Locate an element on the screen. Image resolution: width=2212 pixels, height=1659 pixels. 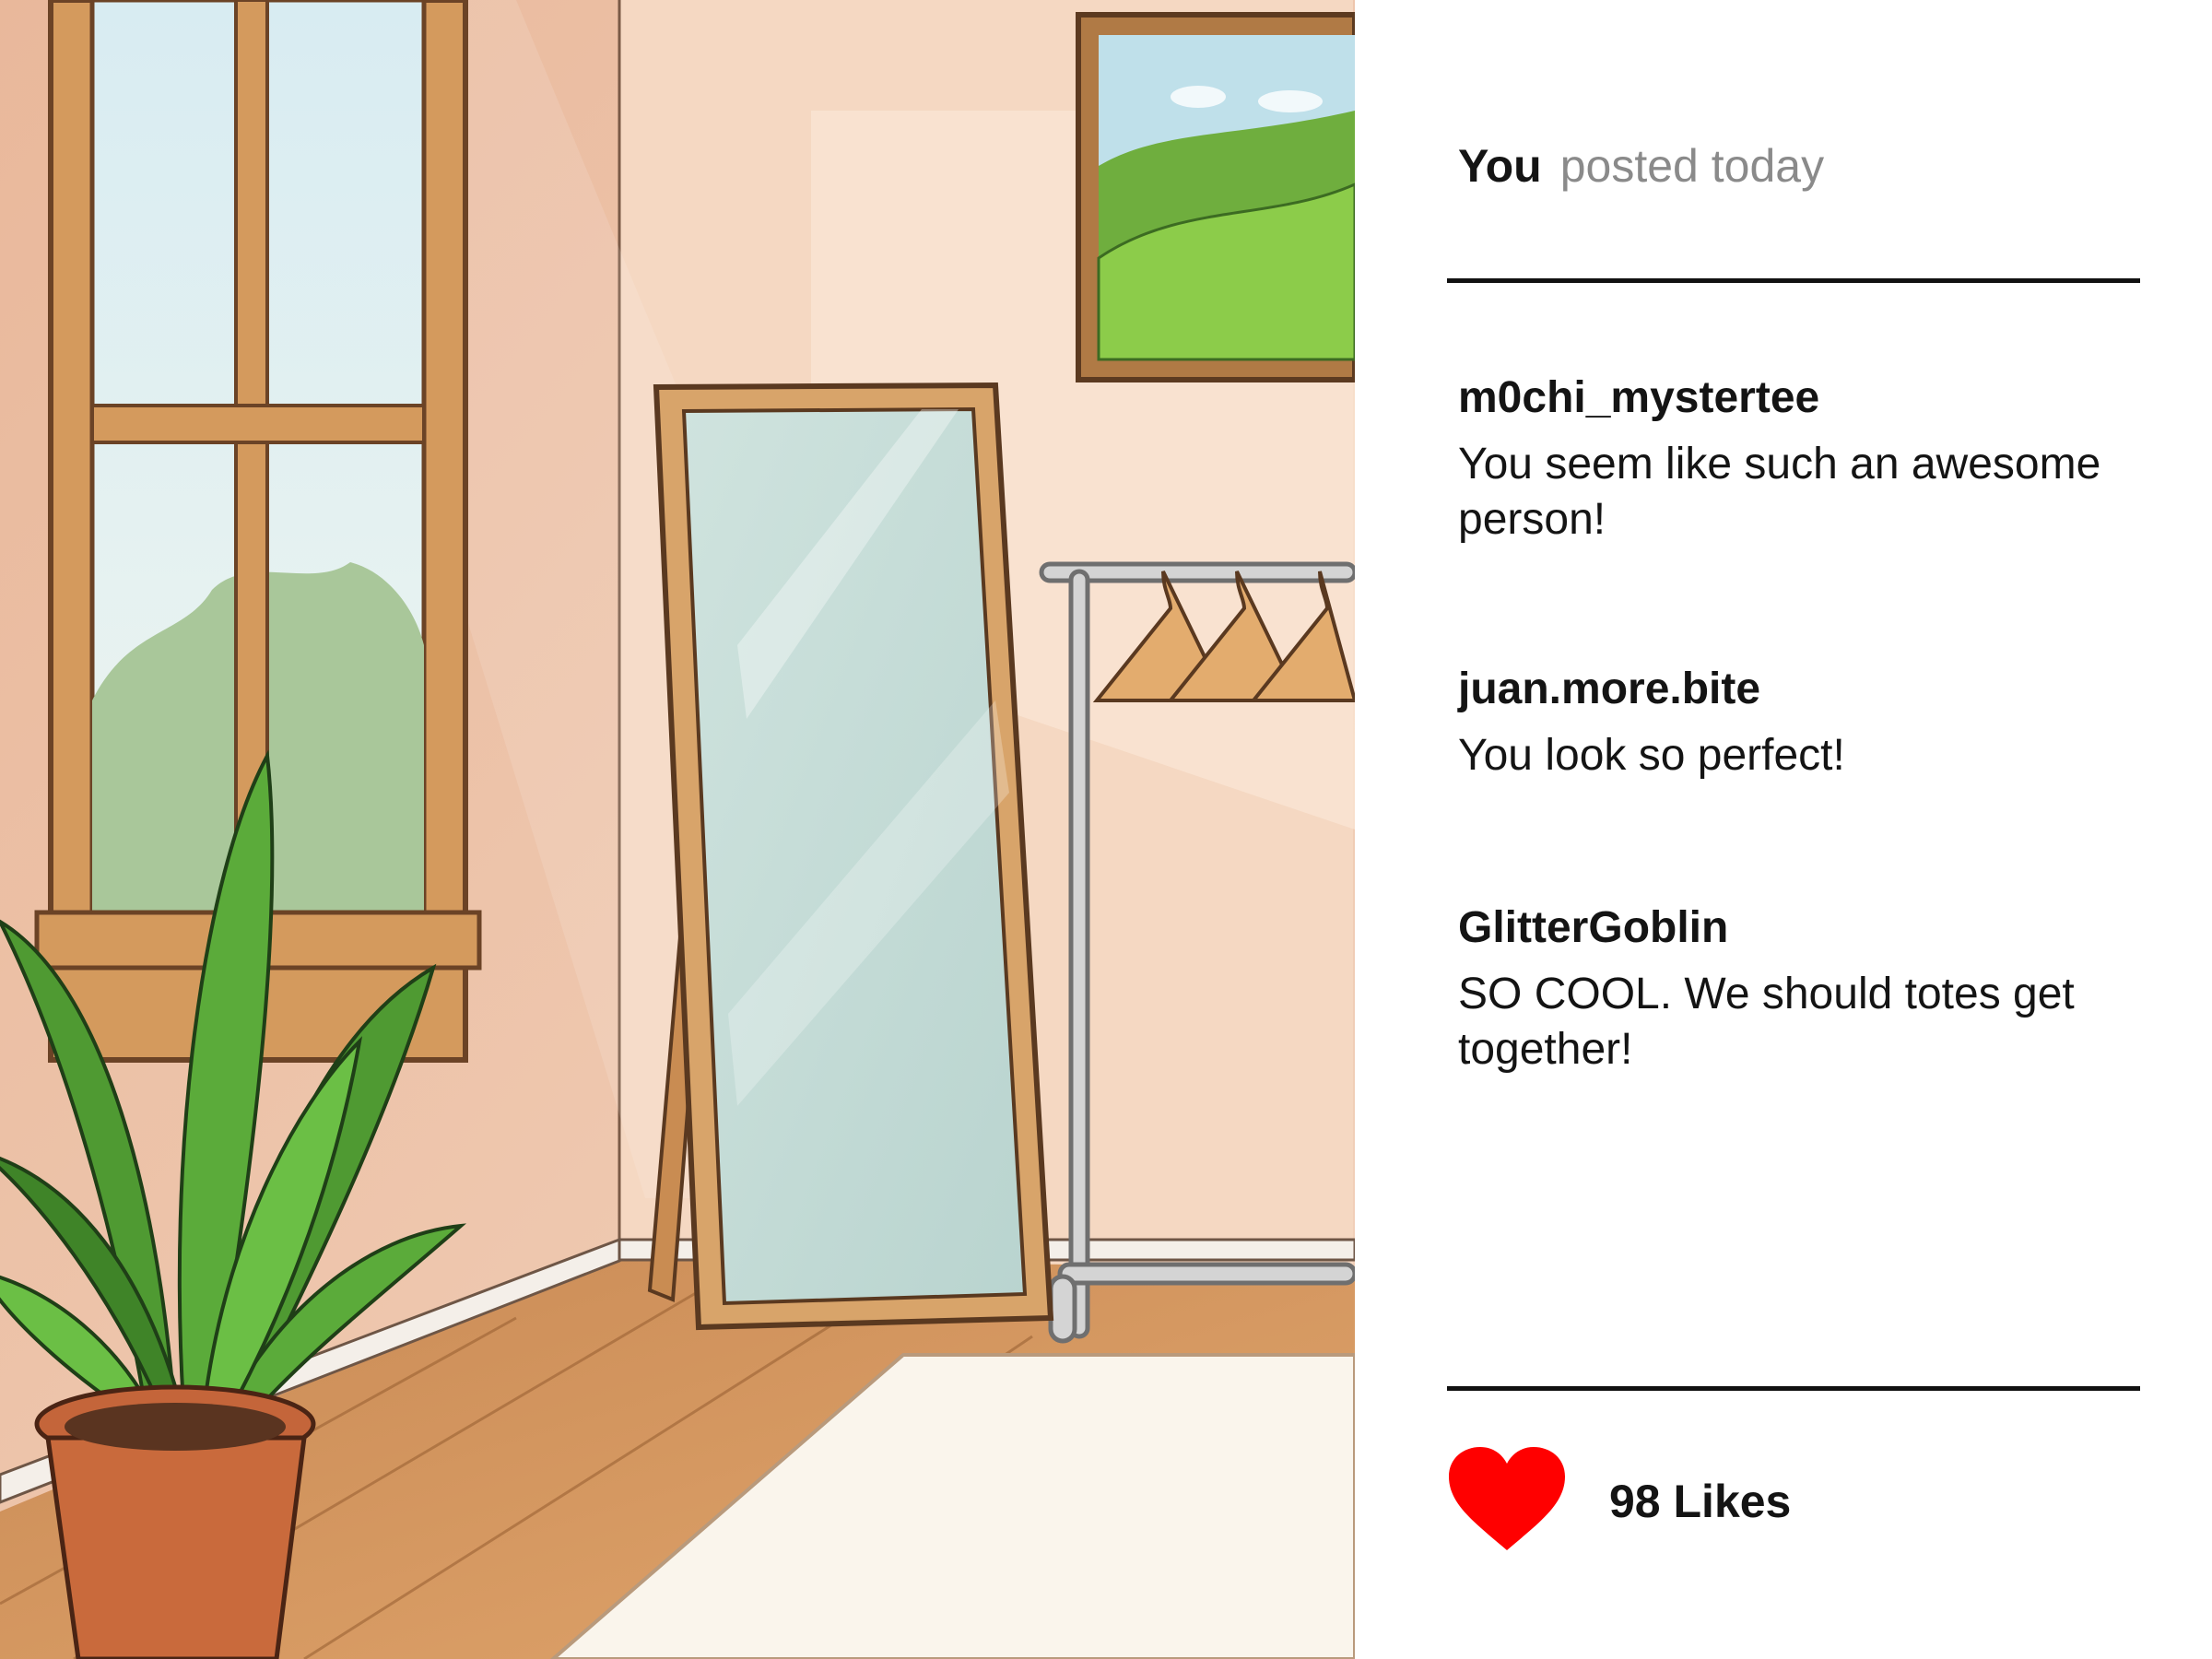
comment-username: m0chi_mystertee is located at coordinates (1801, 398).